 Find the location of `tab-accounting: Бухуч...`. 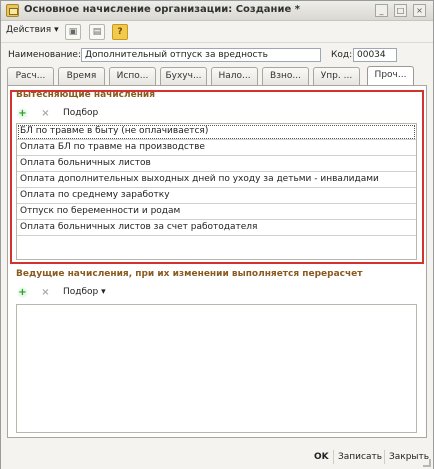

tab-accounting: Бухуч... is located at coordinates (183, 76).